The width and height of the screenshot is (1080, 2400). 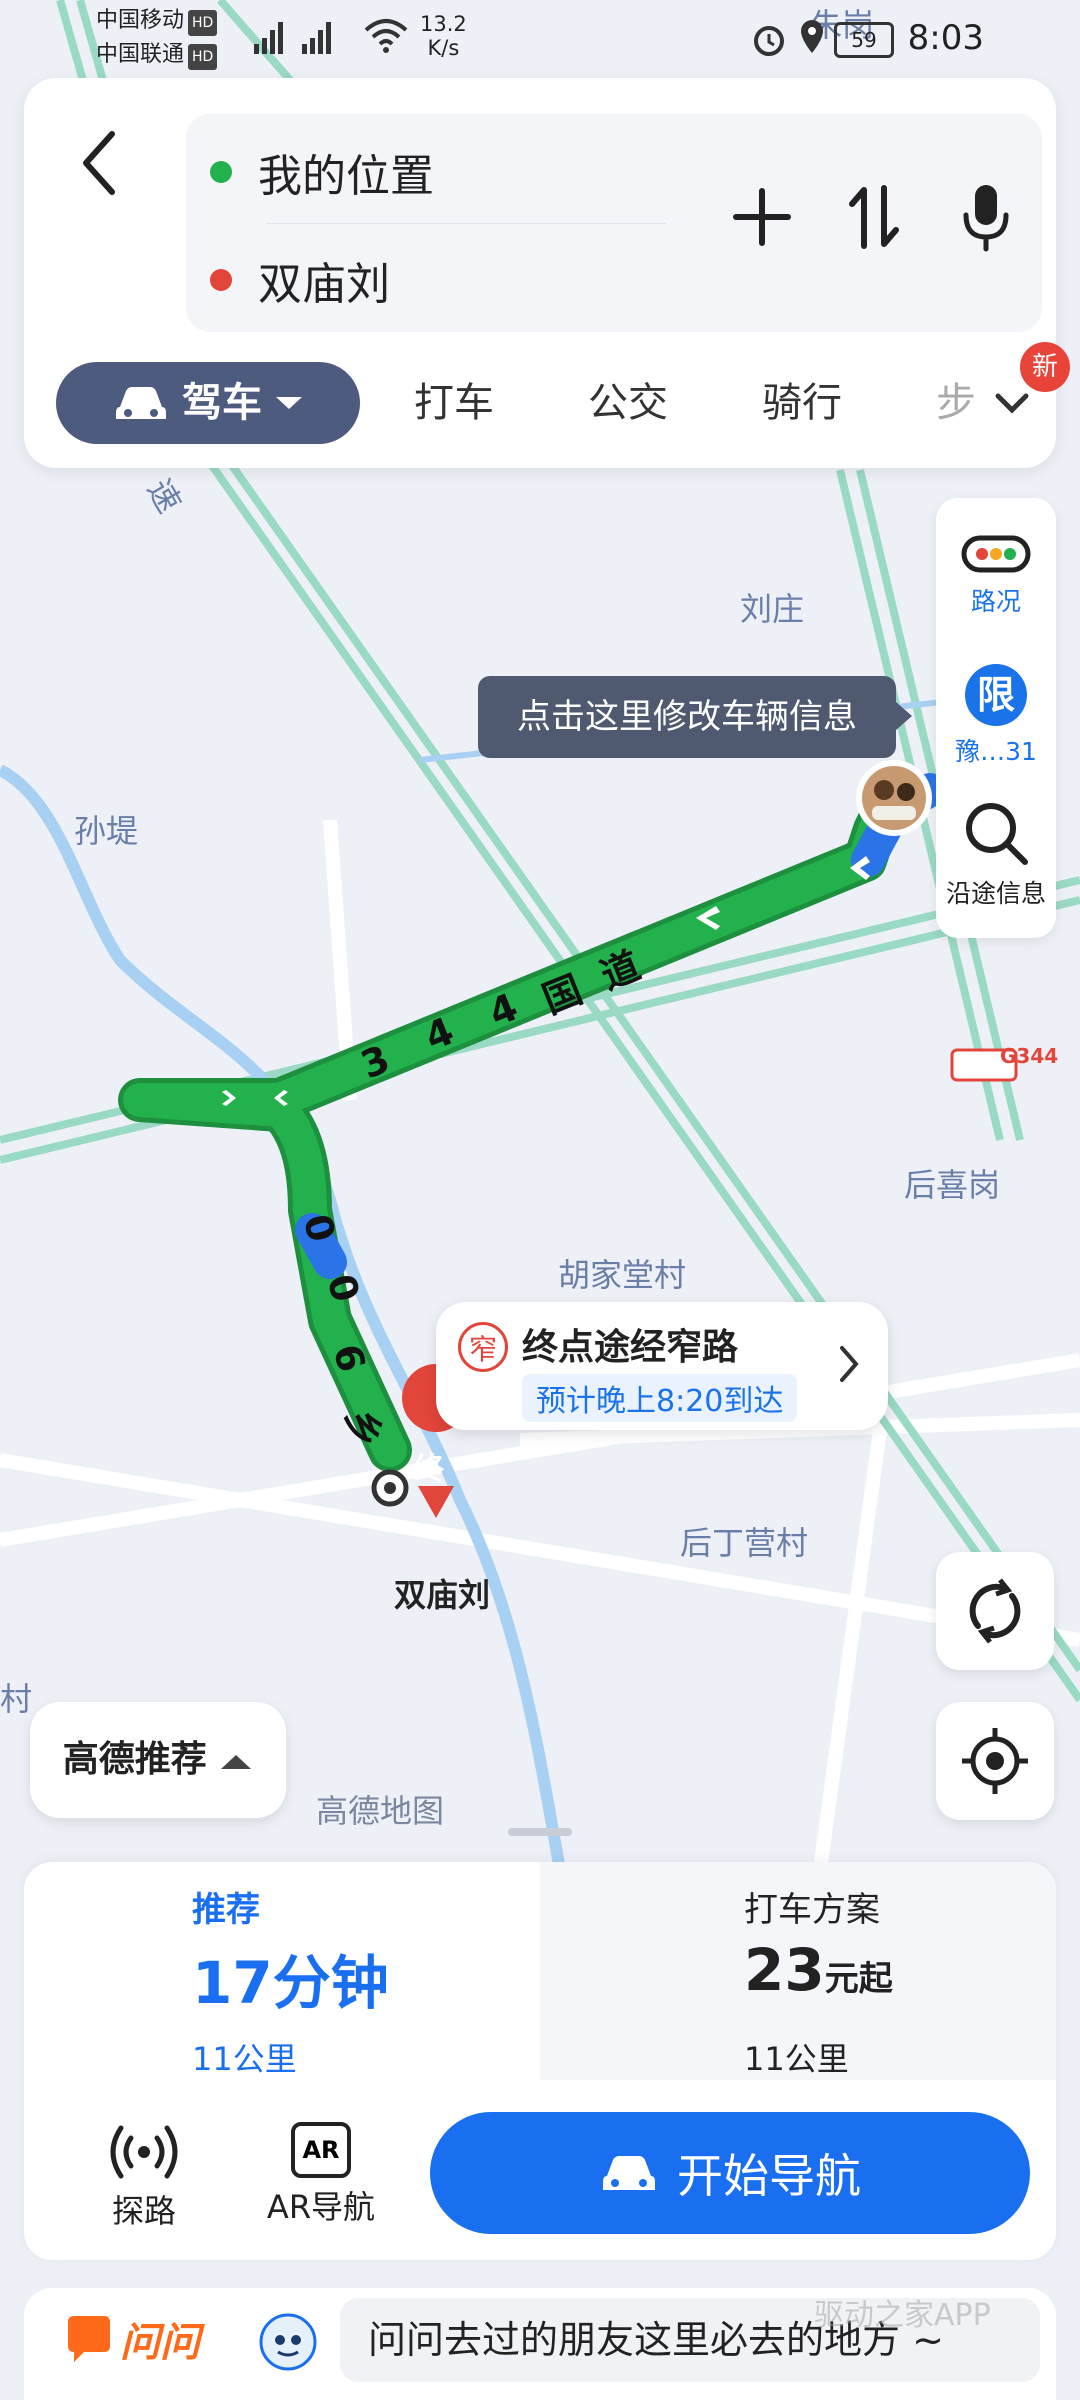 What do you see at coordinates (289, 403) in the screenshot?
I see `caret-down-icon` at bounding box center [289, 403].